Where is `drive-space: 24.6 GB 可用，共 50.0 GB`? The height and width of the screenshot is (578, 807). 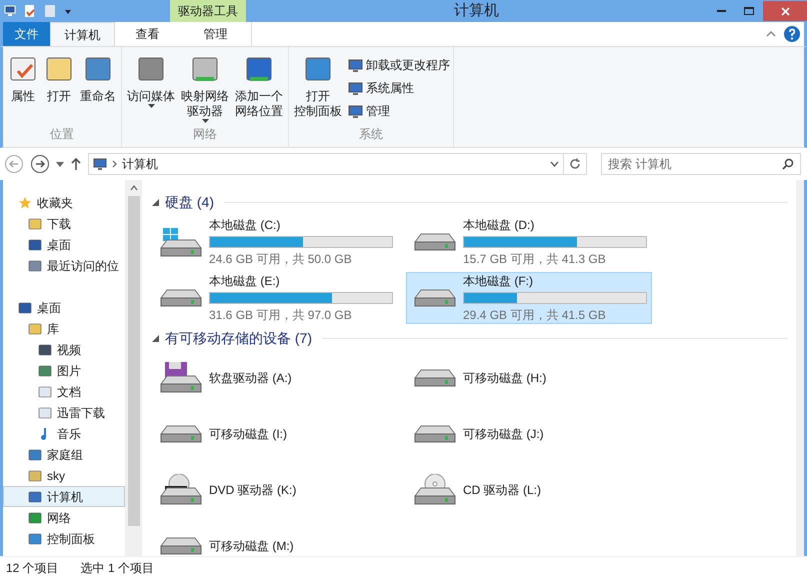 drive-space: 24.6 GB 可用，共 50.0 GB is located at coordinates (281, 259).